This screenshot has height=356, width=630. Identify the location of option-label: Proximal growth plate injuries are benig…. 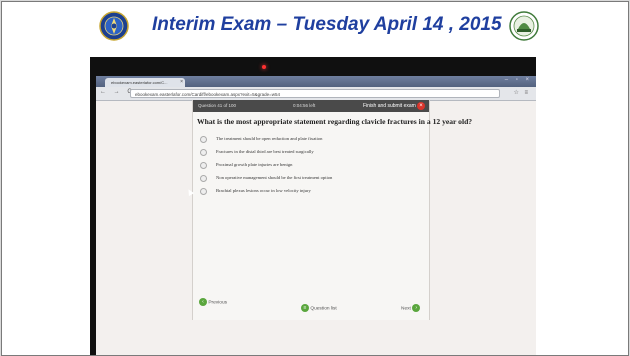
(254, 164).